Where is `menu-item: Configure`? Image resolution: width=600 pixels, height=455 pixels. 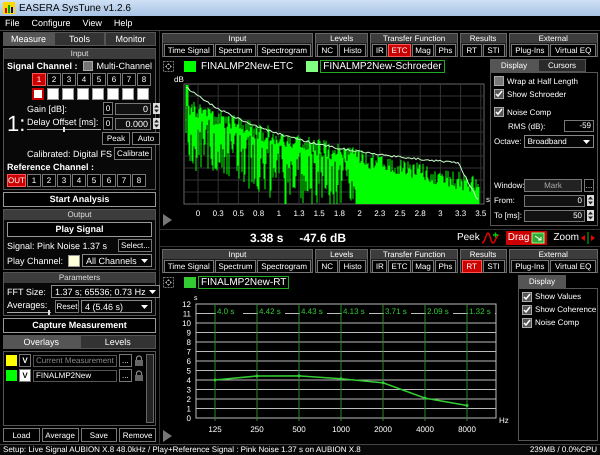 menu-item: Configure is located at coordinates (51, 23).